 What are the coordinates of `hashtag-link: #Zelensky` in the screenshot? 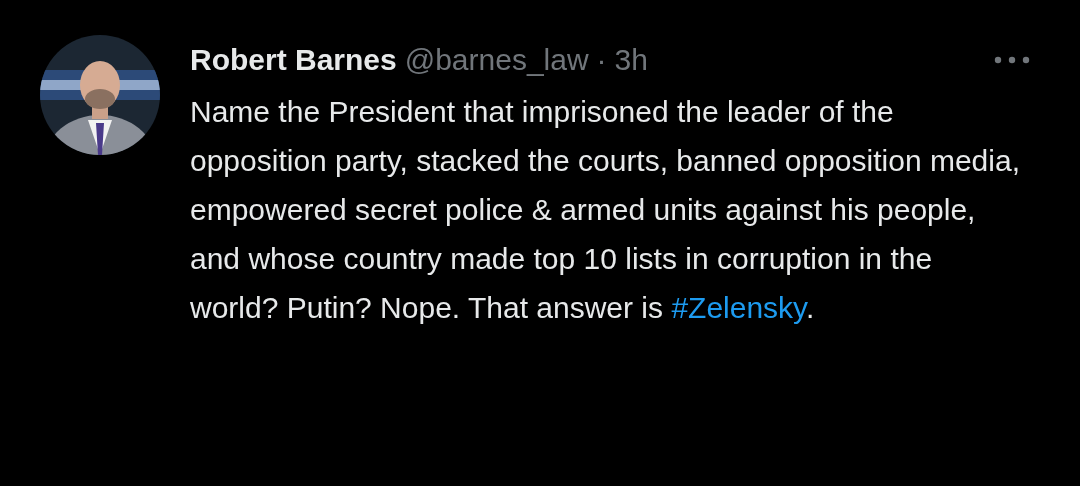 It's located at (738, 307).